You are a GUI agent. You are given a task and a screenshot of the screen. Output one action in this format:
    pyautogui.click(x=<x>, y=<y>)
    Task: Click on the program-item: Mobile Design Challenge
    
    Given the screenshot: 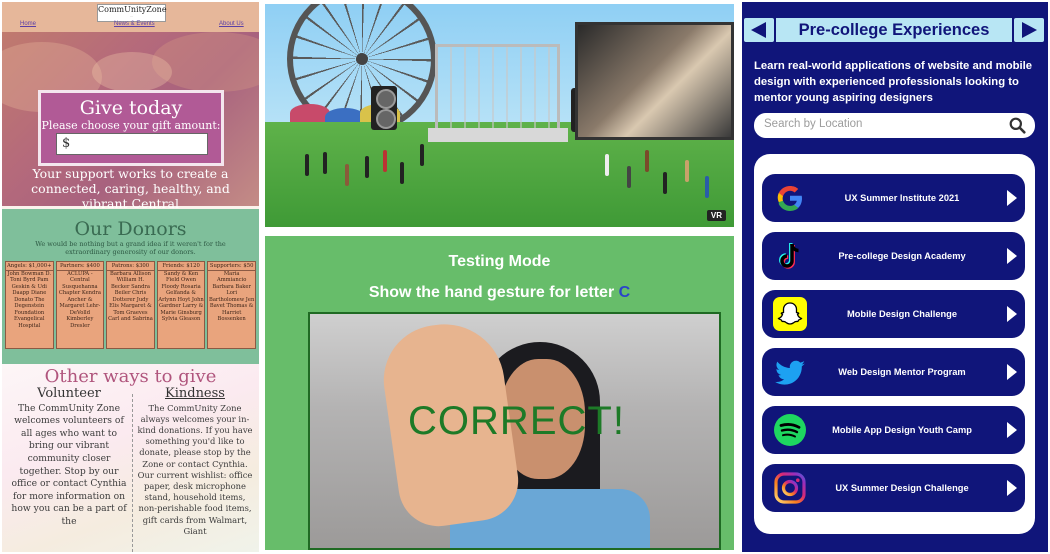 What is the action you would take?
    pyautogui.click(x=893, y=314)
    